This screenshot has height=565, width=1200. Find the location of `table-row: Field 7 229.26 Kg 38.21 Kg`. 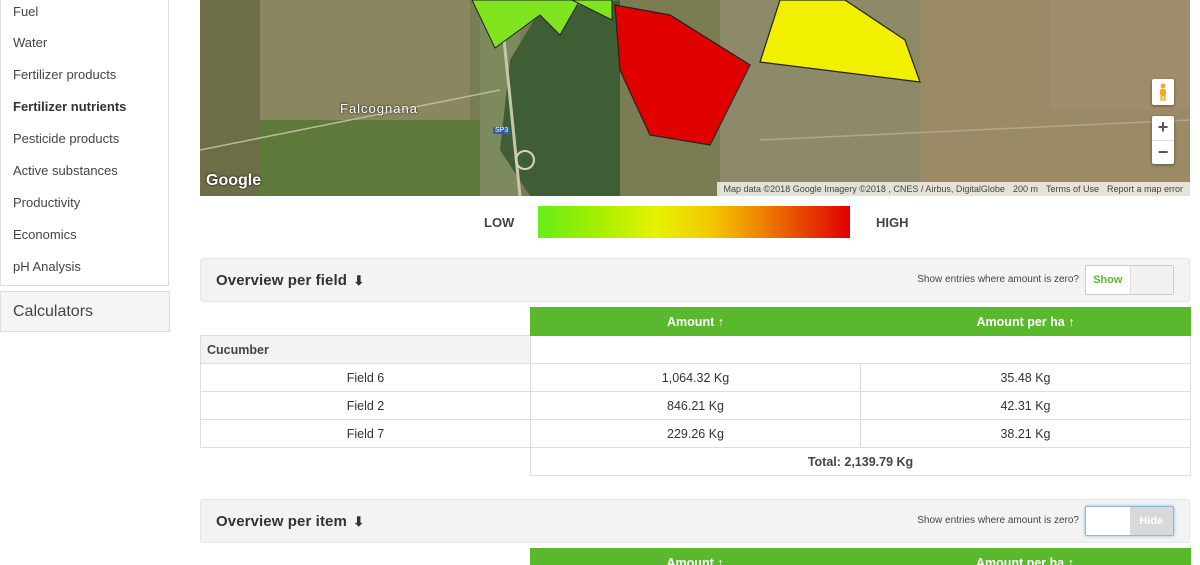

table-row: Field 7 229.26 Kg 38.21 Kg is located at coordinates (695, 433).